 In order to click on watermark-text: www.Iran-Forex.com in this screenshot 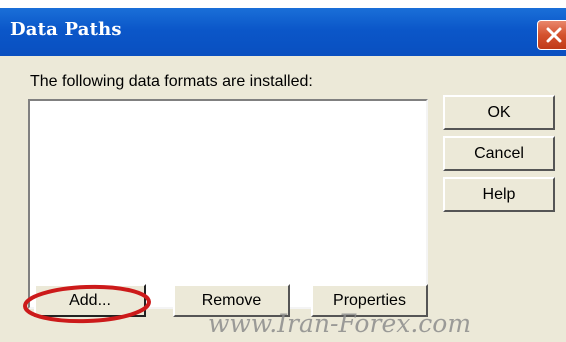, I will do `click(340, 323)`.